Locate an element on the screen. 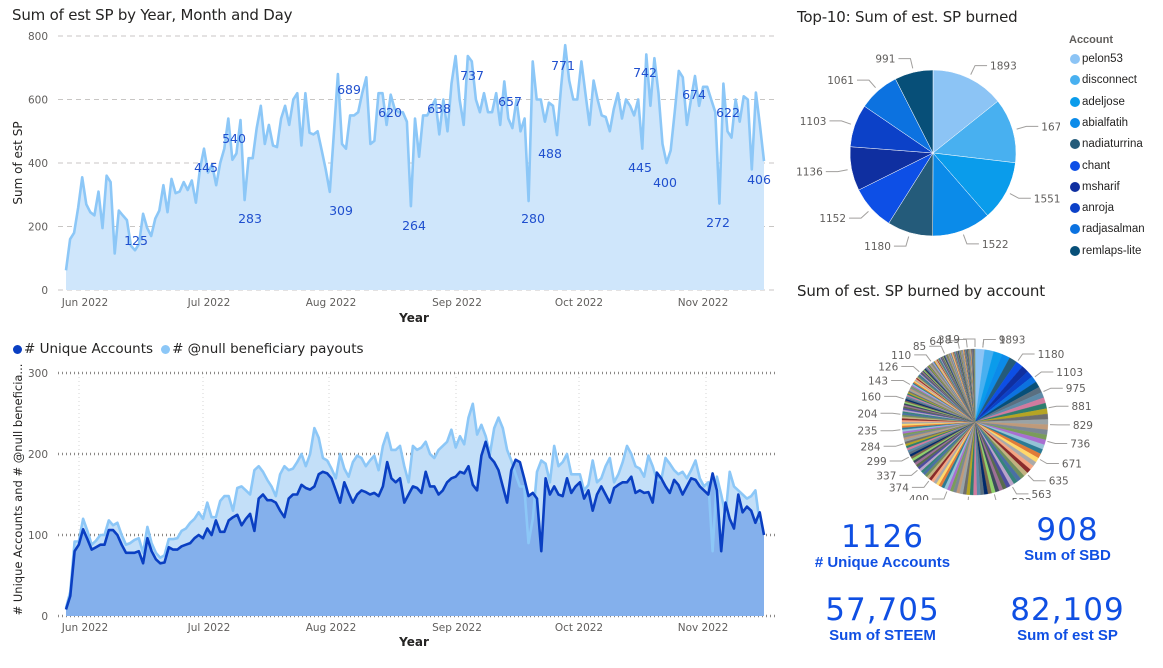 This screenshot has height=668, width=1163. x-tick-label: Jun 2022 is located at coordinates (84, 628).